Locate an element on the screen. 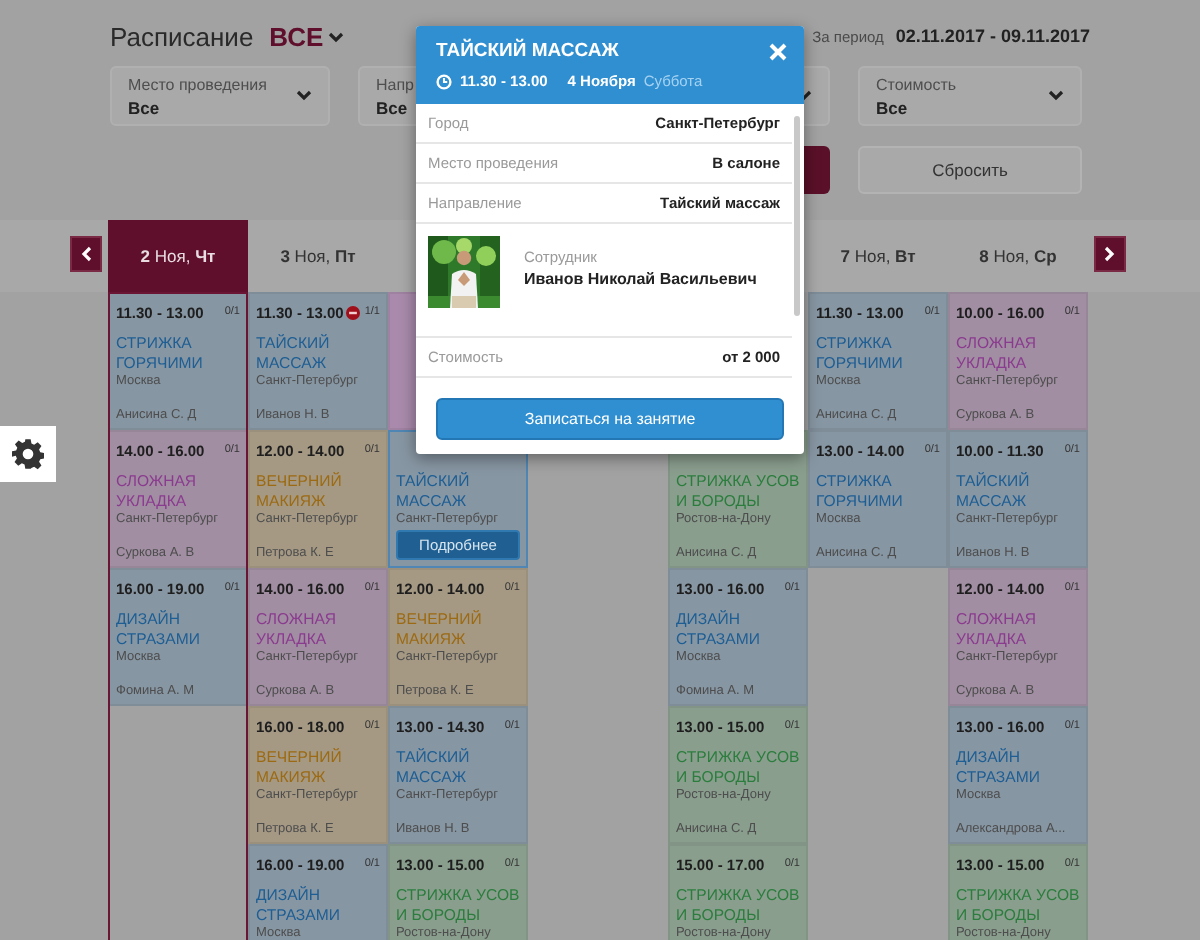 The height and width of the screenshot is (940, 1200). day-label: 8 Ноя, Ср is located at coordinates (1018, 256).